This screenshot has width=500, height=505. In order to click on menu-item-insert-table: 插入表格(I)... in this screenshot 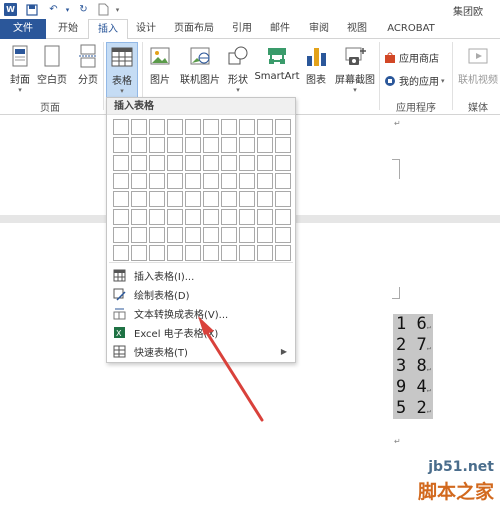, I will do `click(201, 275)`.